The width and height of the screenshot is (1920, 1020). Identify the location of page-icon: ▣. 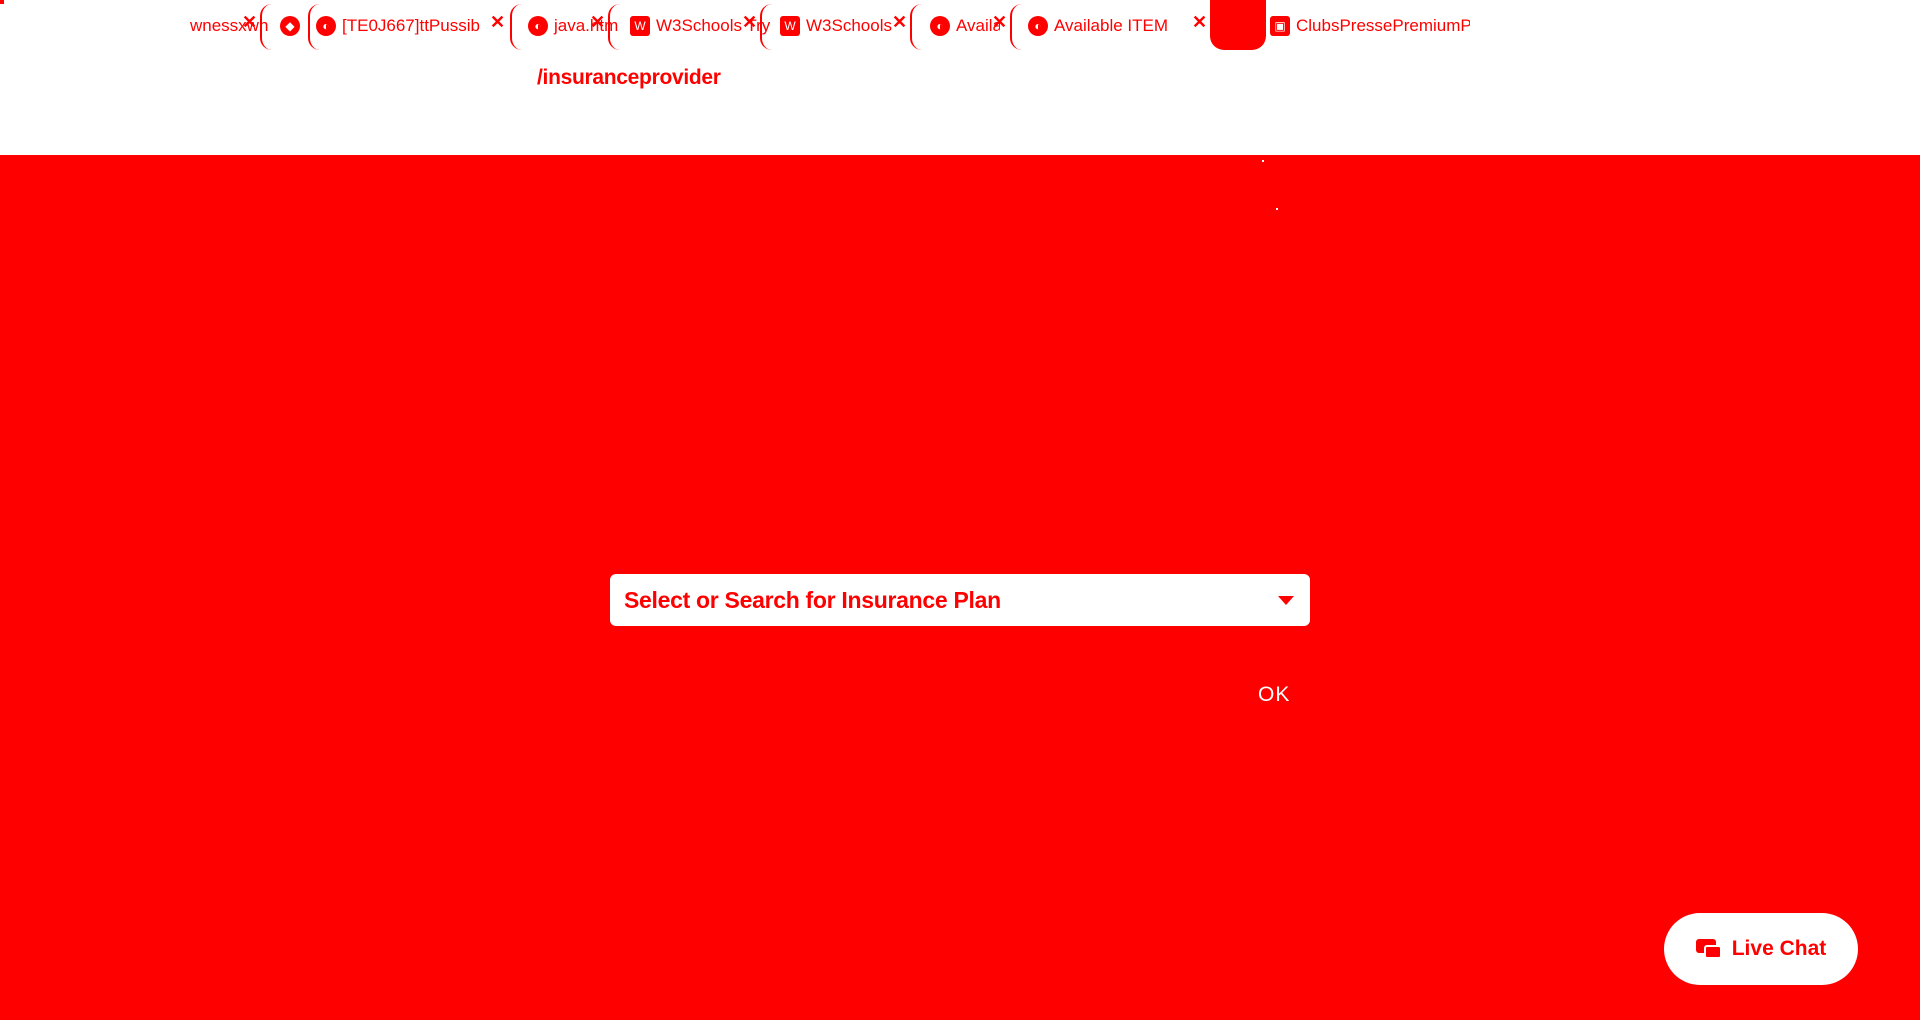
(1280, 26).